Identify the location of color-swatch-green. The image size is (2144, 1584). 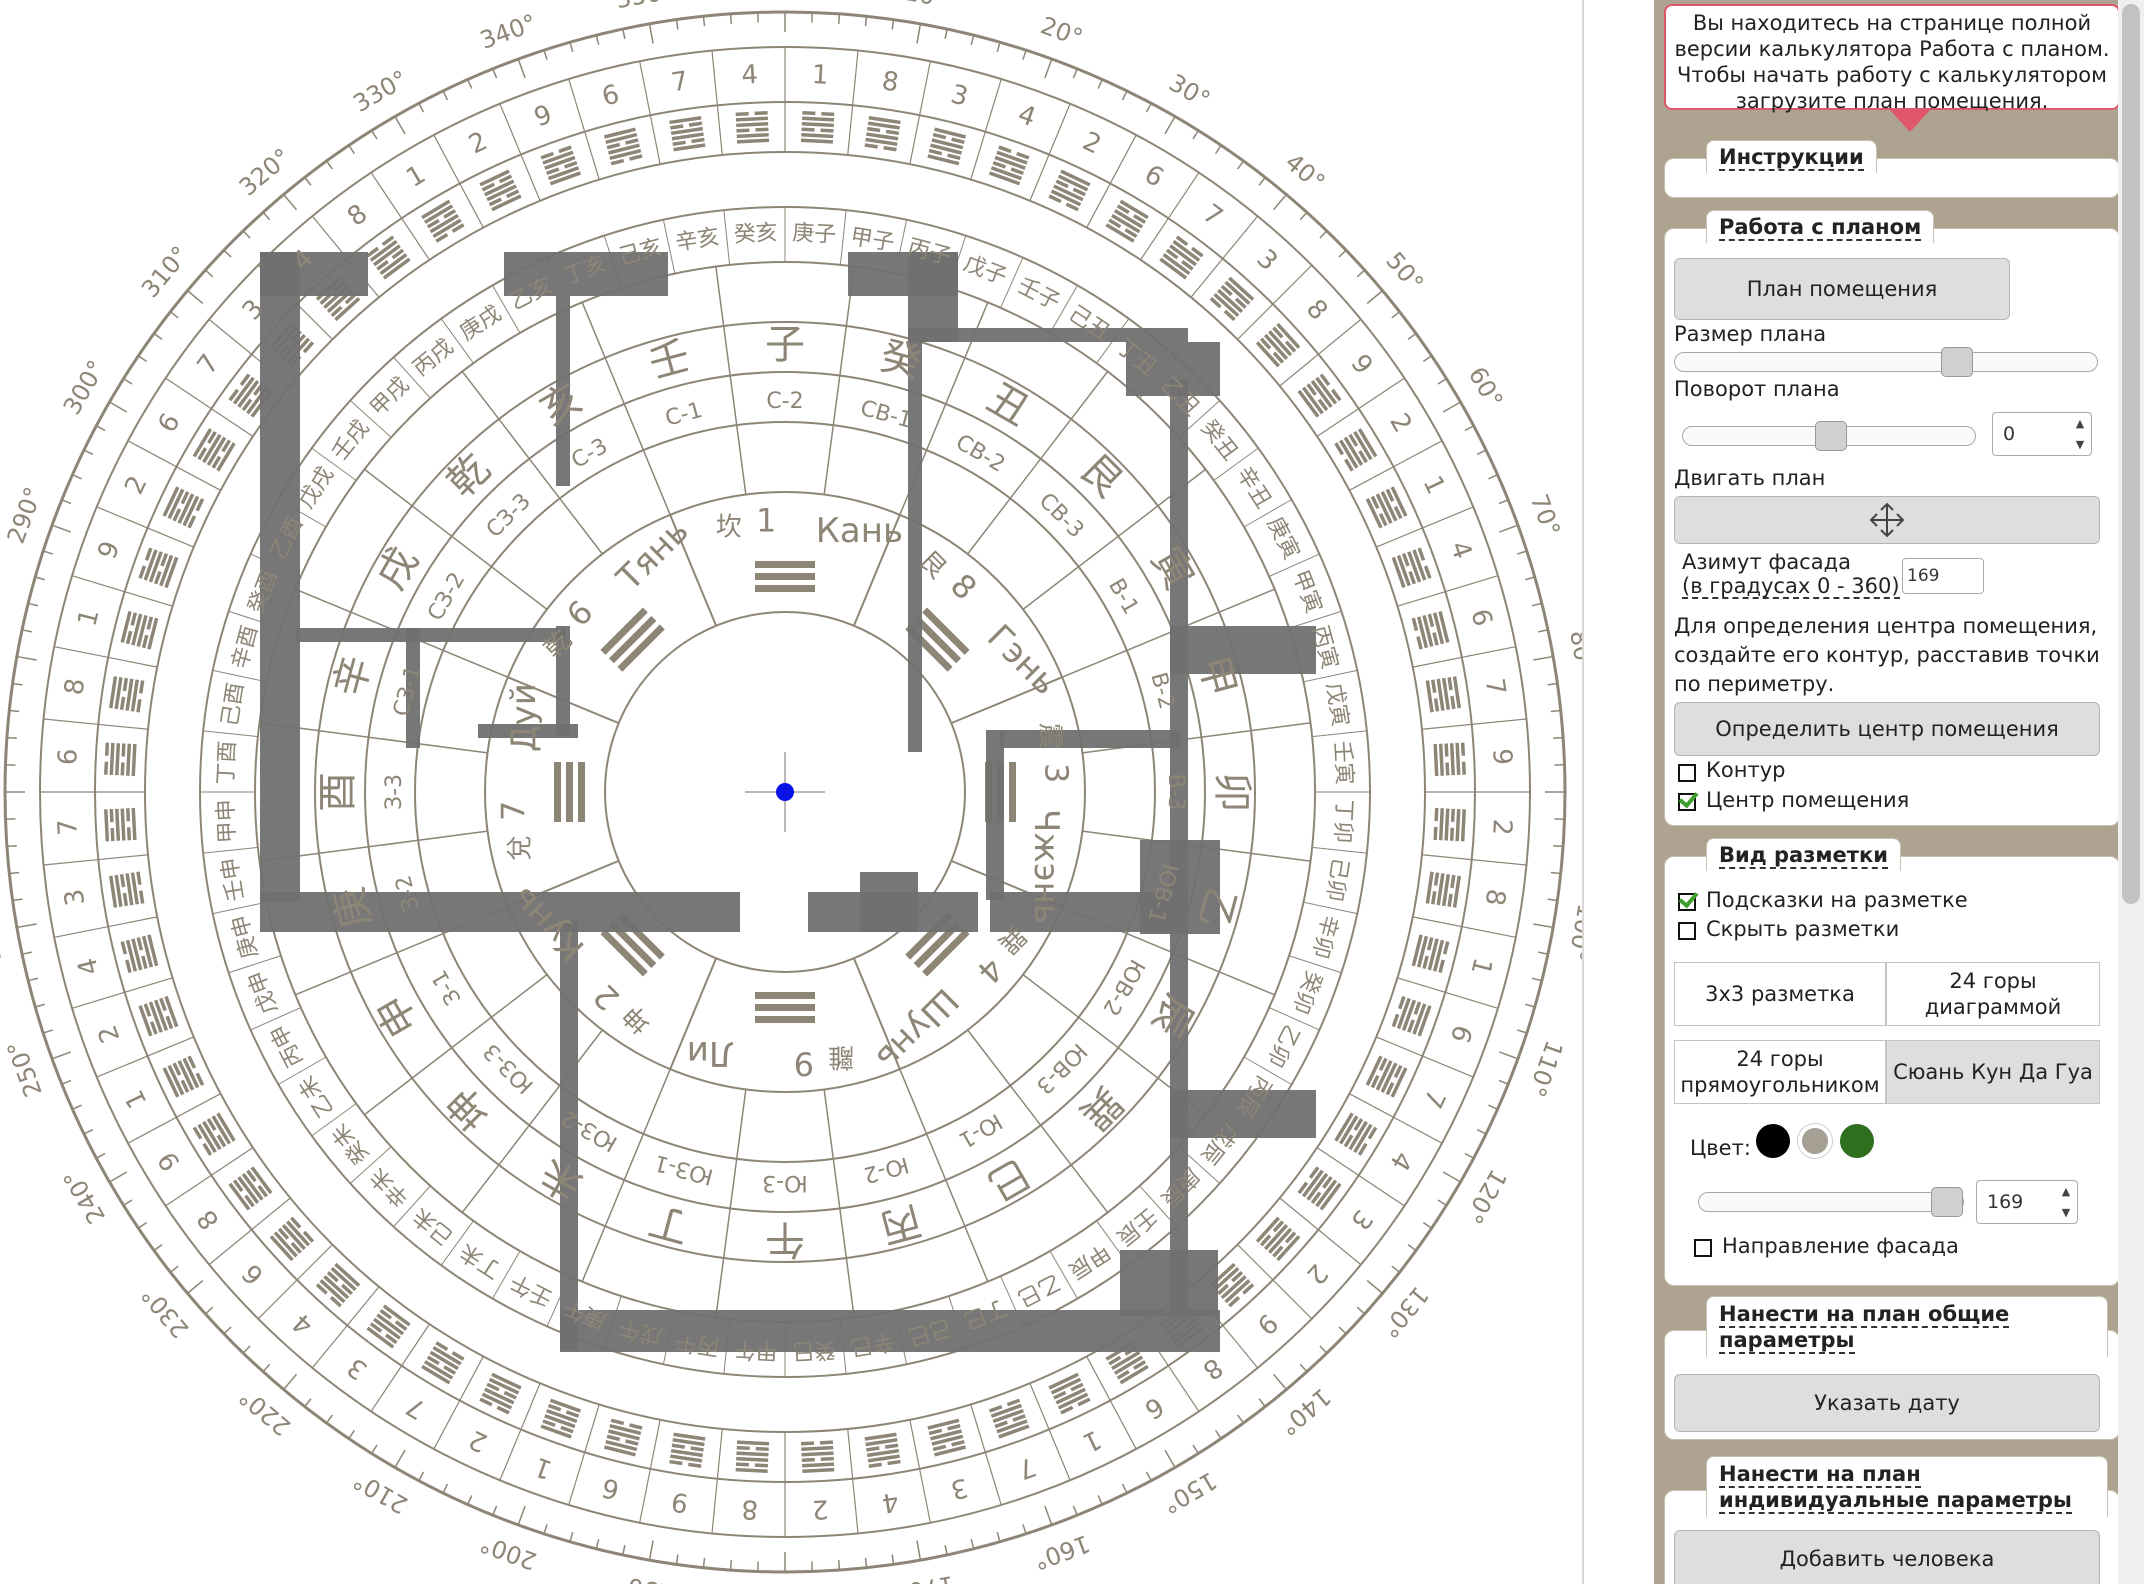
(1857, 1141).